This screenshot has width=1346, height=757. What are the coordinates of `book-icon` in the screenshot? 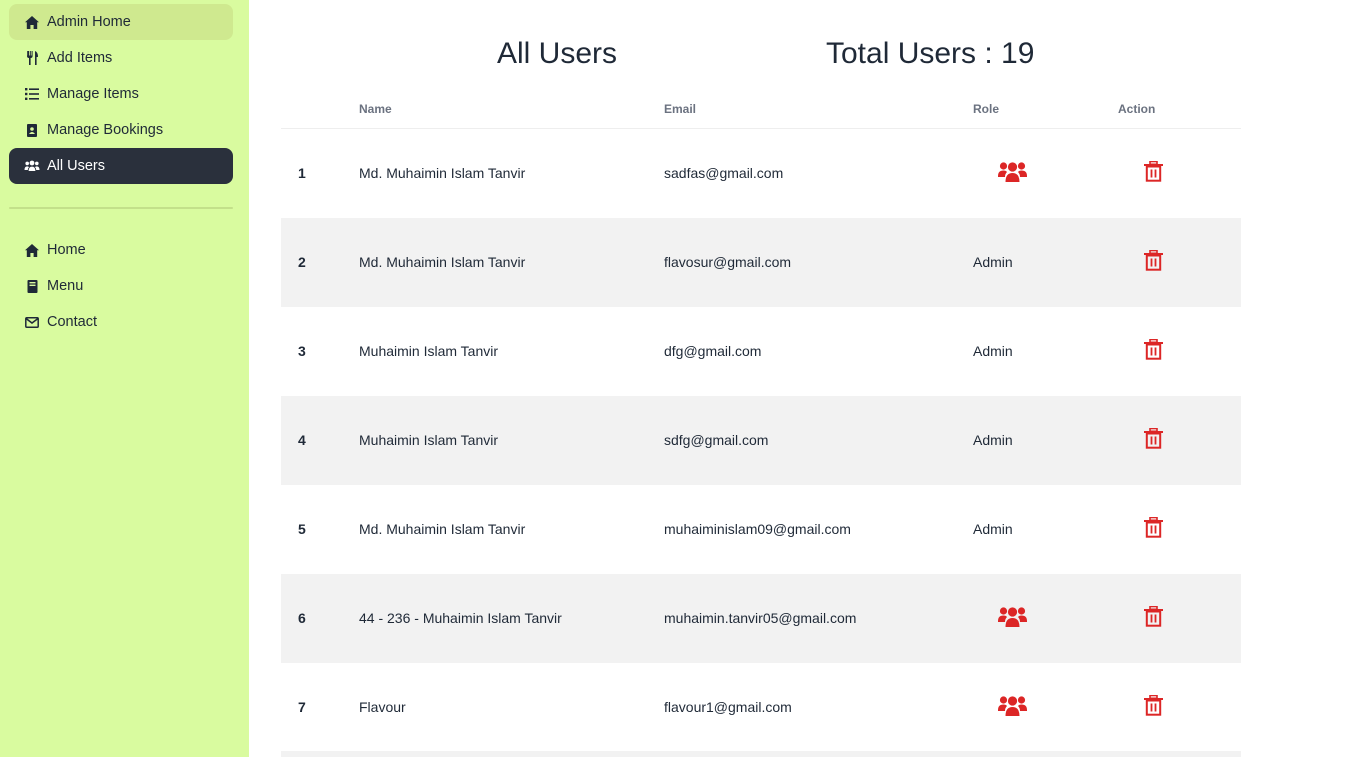 It's located at (32, 130).